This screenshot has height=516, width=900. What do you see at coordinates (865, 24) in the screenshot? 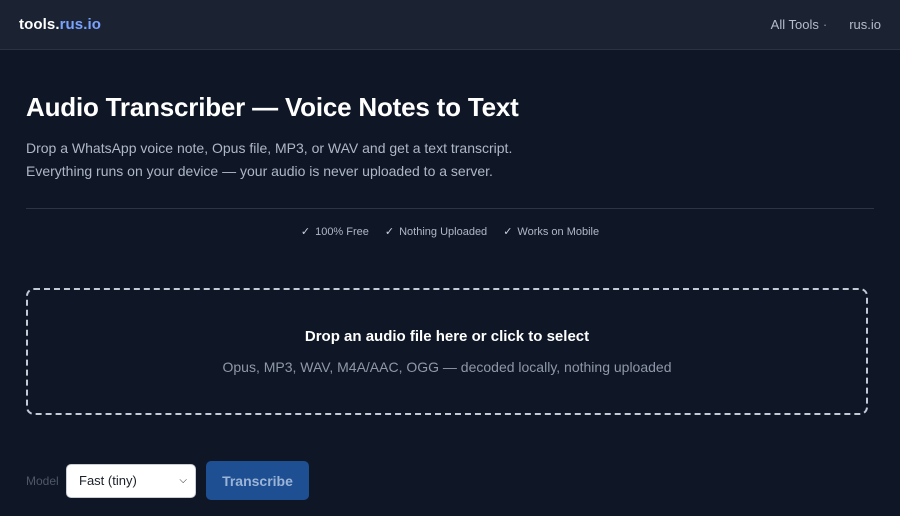
I see `nav-rus-io: rus.io` at bounding box center [865, 24].